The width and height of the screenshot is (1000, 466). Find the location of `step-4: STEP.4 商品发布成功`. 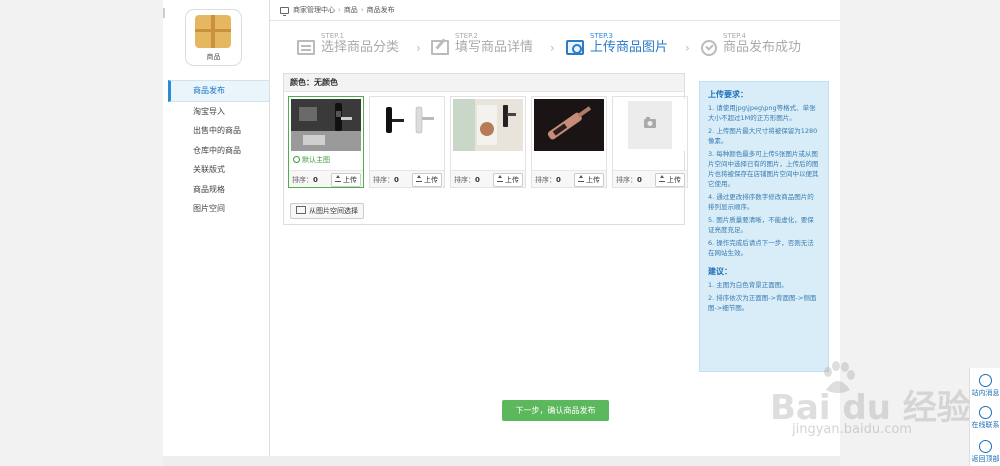

step-4: STEP.4 商品发布成功 is located at coordinates (751, 47).